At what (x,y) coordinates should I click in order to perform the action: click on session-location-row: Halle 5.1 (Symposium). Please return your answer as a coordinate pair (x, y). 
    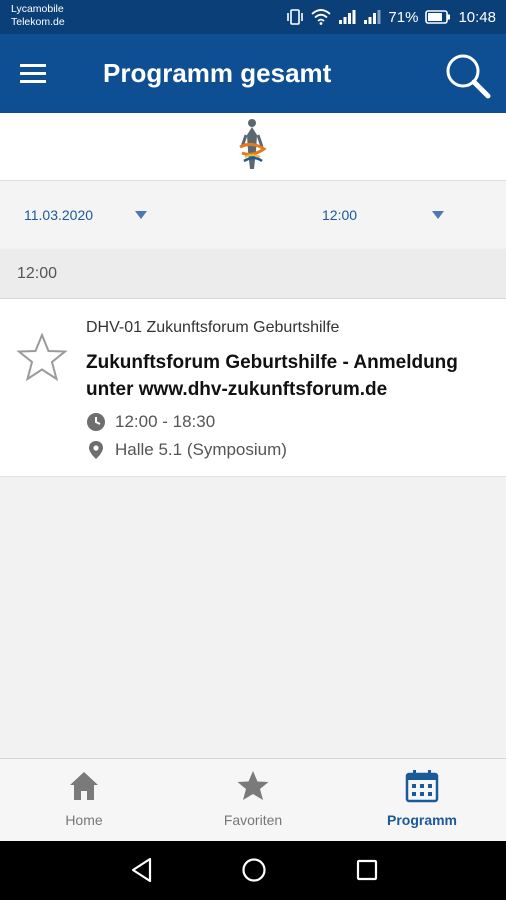
    Looking at the image, I should click on (186, 450).